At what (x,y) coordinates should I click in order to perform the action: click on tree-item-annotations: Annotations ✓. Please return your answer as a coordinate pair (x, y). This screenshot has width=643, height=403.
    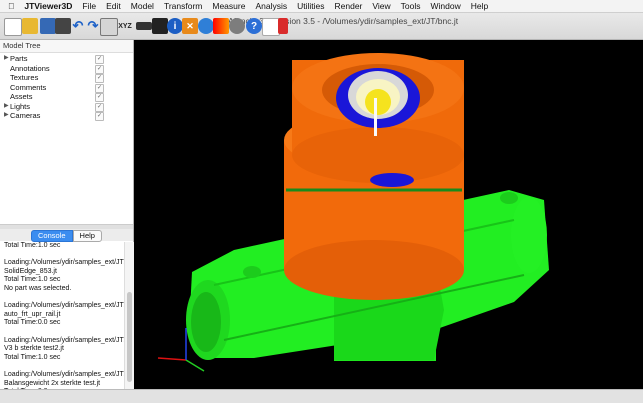
    Looking at the image, I should click on (66, 69).